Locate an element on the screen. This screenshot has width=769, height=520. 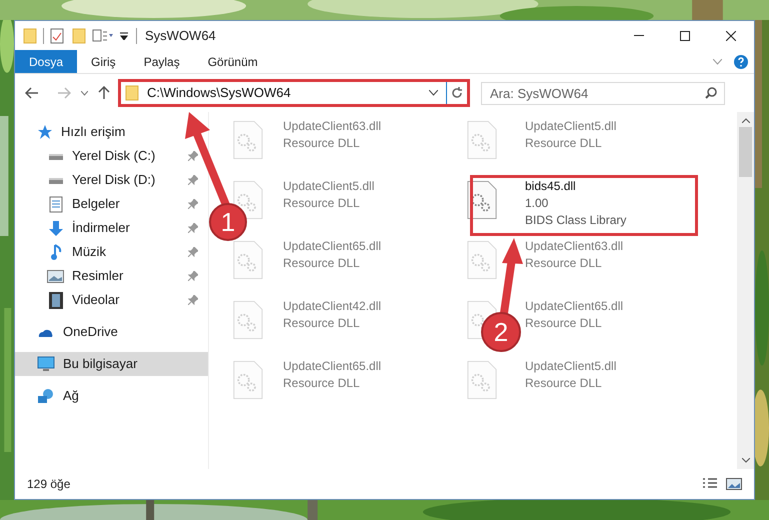
sidebar-item: Bu bilgisayar is located at coordinates (111, 364).